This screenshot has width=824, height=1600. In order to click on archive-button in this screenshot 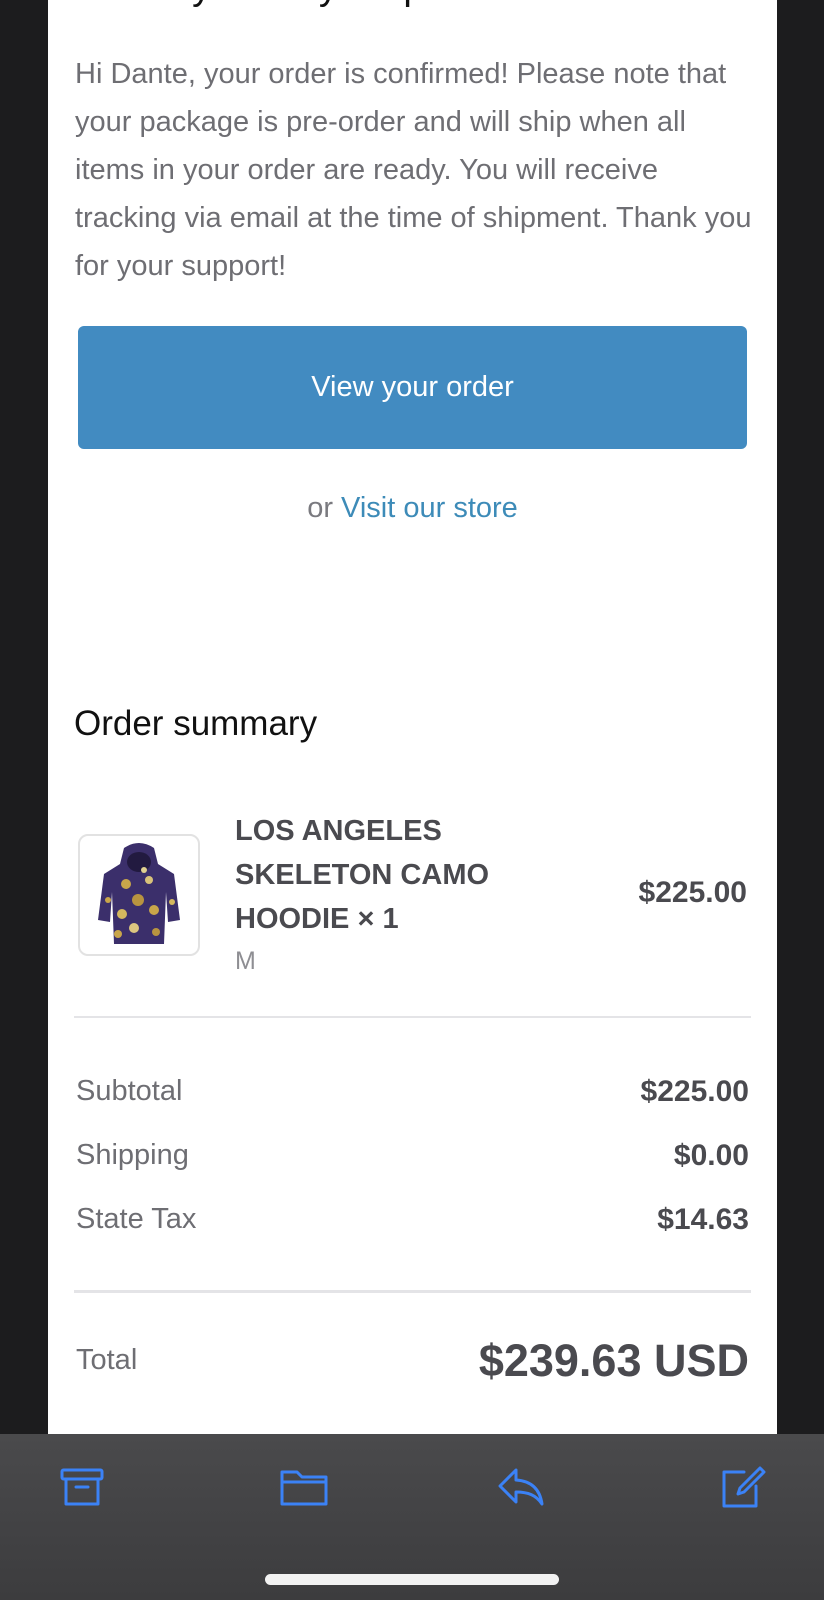, I will do `click(82, 1487)`.